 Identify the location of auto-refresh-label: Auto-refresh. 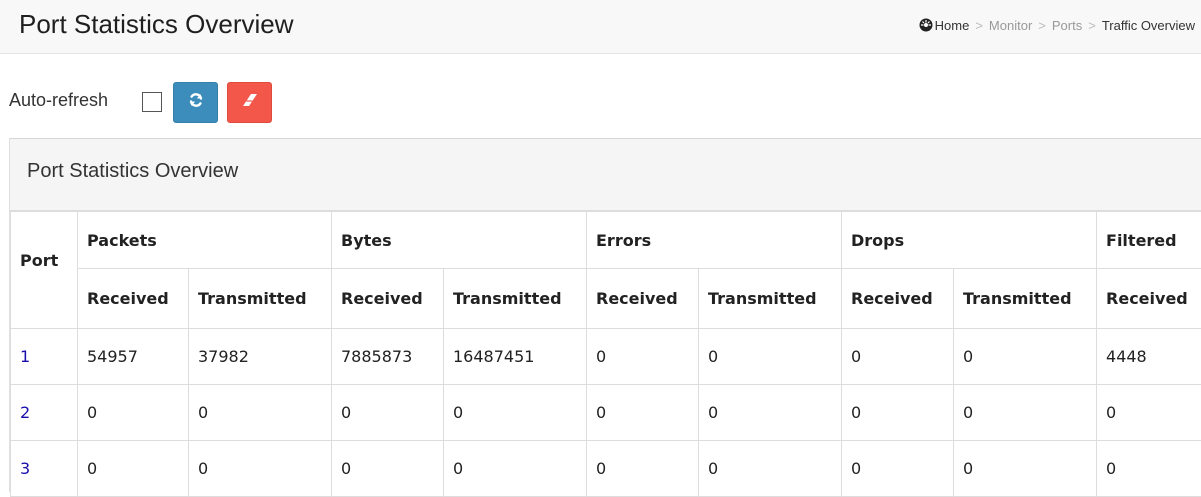
(58, 100).